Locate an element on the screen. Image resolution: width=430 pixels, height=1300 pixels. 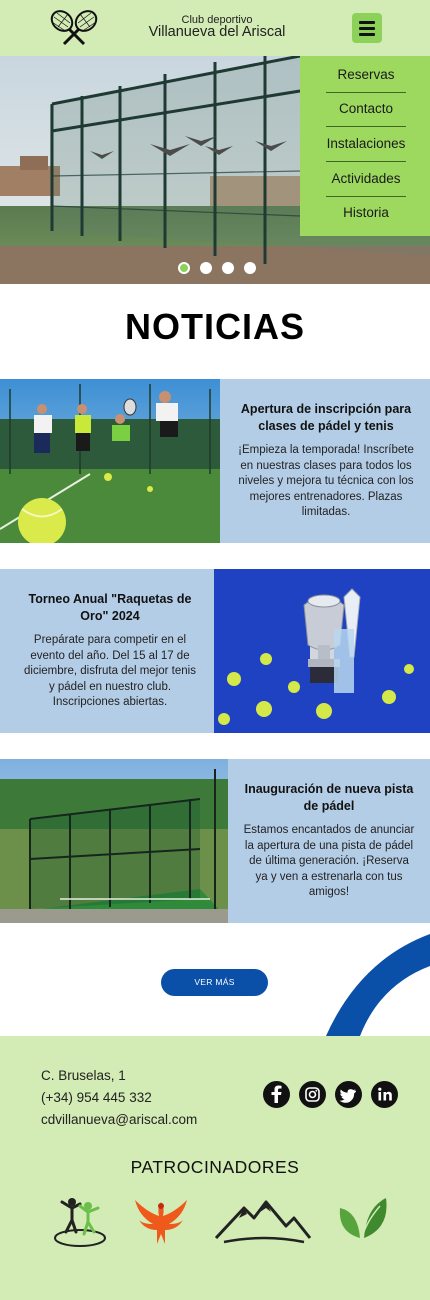
instagram-icon is located at coordinates (312, 1094).